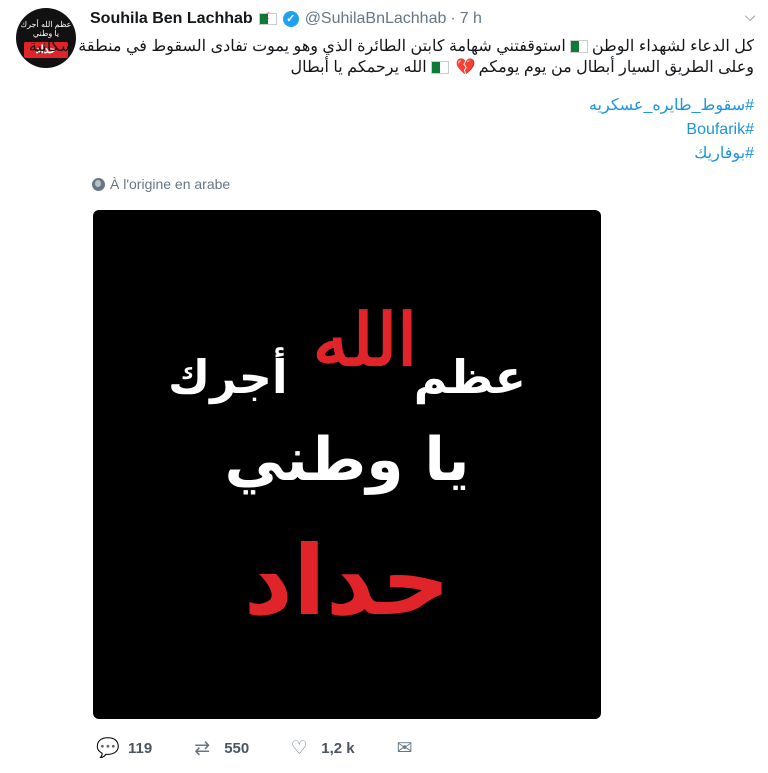 The height and width of the screenshot is (773, 768). What do you see at coordinates (465, 67) in the screenshot?
I see `broken-heart-icon: 💔` at bounding box center [465, 67].